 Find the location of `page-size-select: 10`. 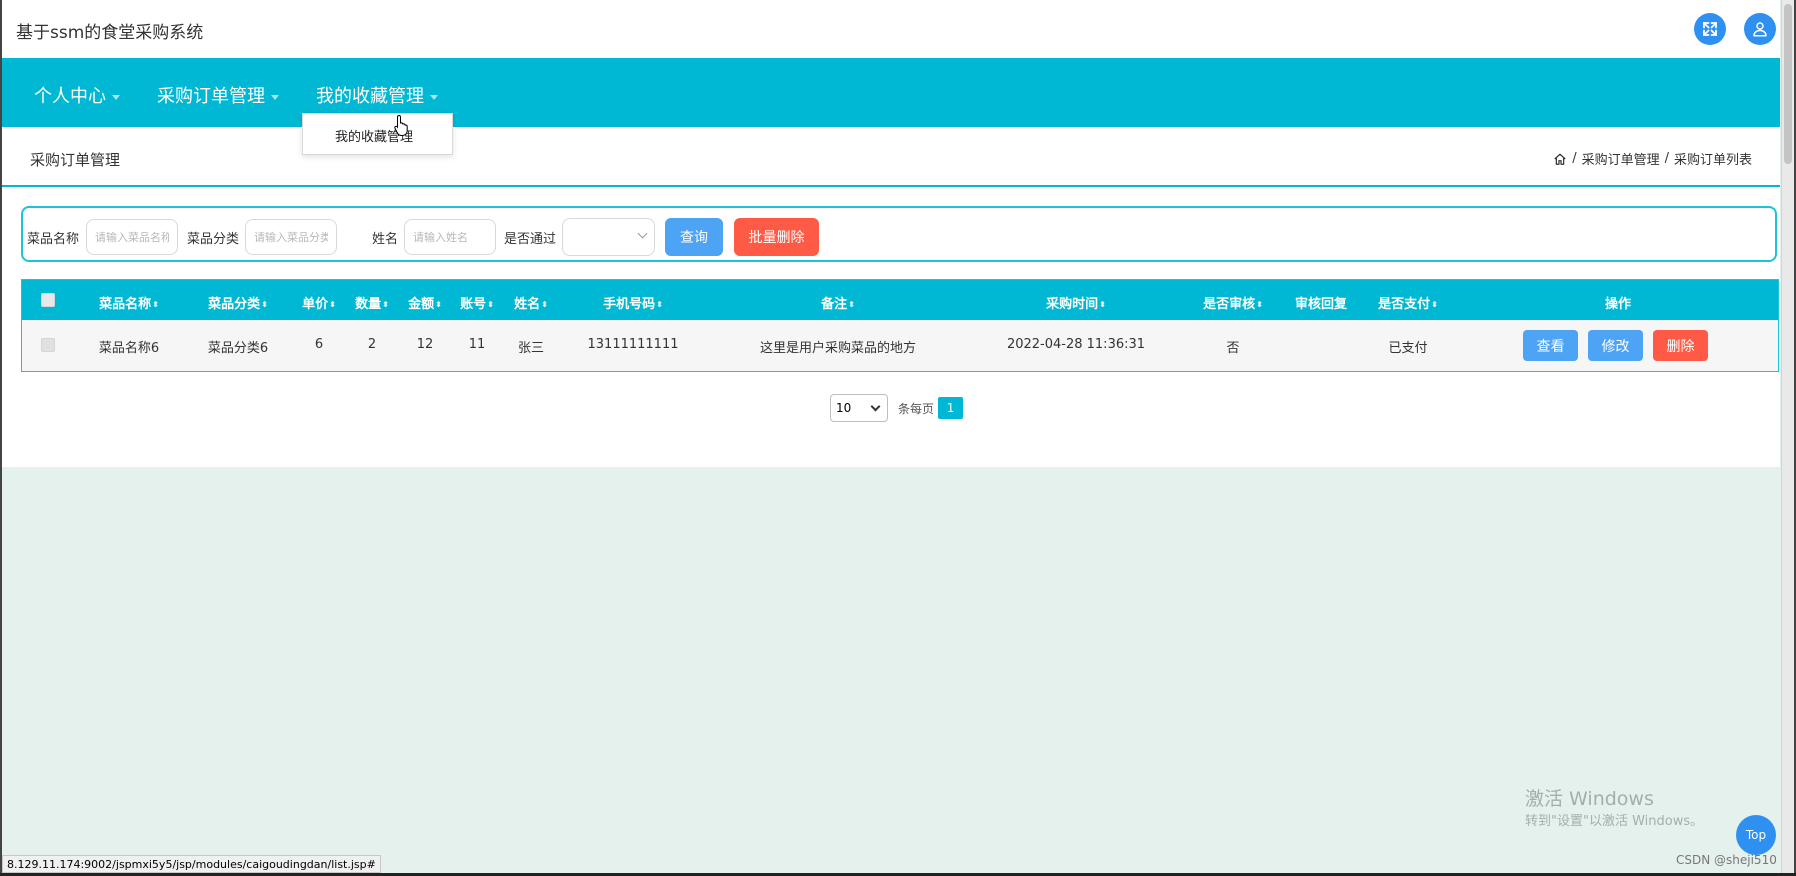

page-size-select: 10 is located at coordinates (859, 408).